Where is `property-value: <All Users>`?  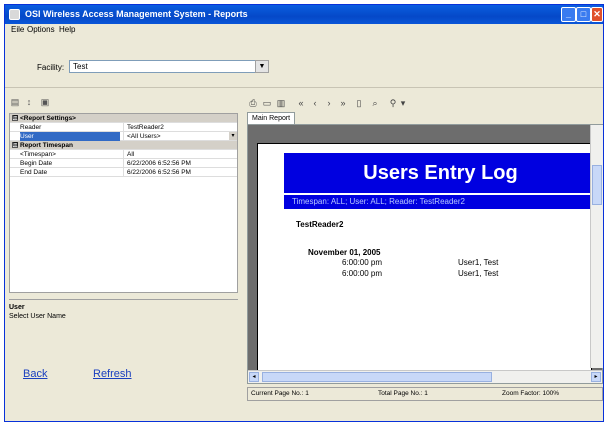
property-value: <All Users> is located at coordinates (180, 136).